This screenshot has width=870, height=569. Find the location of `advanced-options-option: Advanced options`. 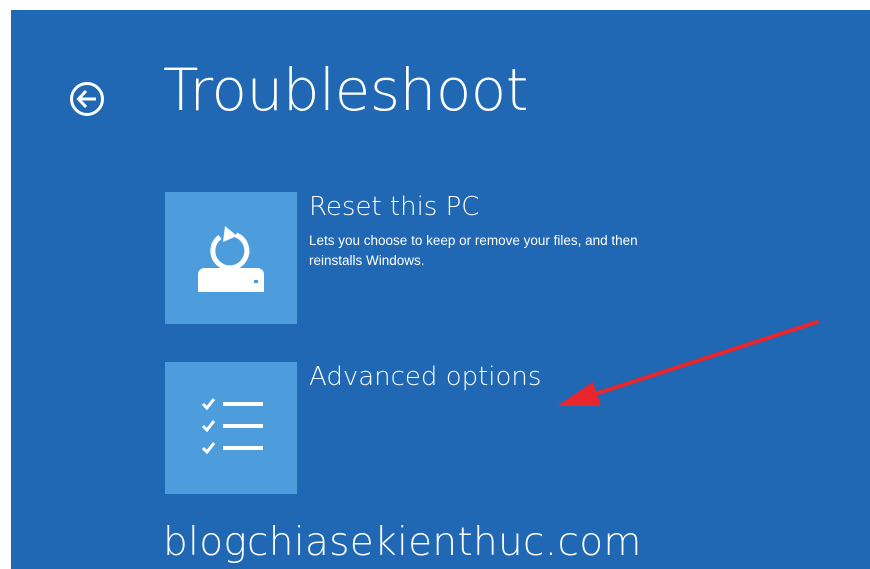

advanced-options-option: Advanced options is located at coordinates (375, 429).